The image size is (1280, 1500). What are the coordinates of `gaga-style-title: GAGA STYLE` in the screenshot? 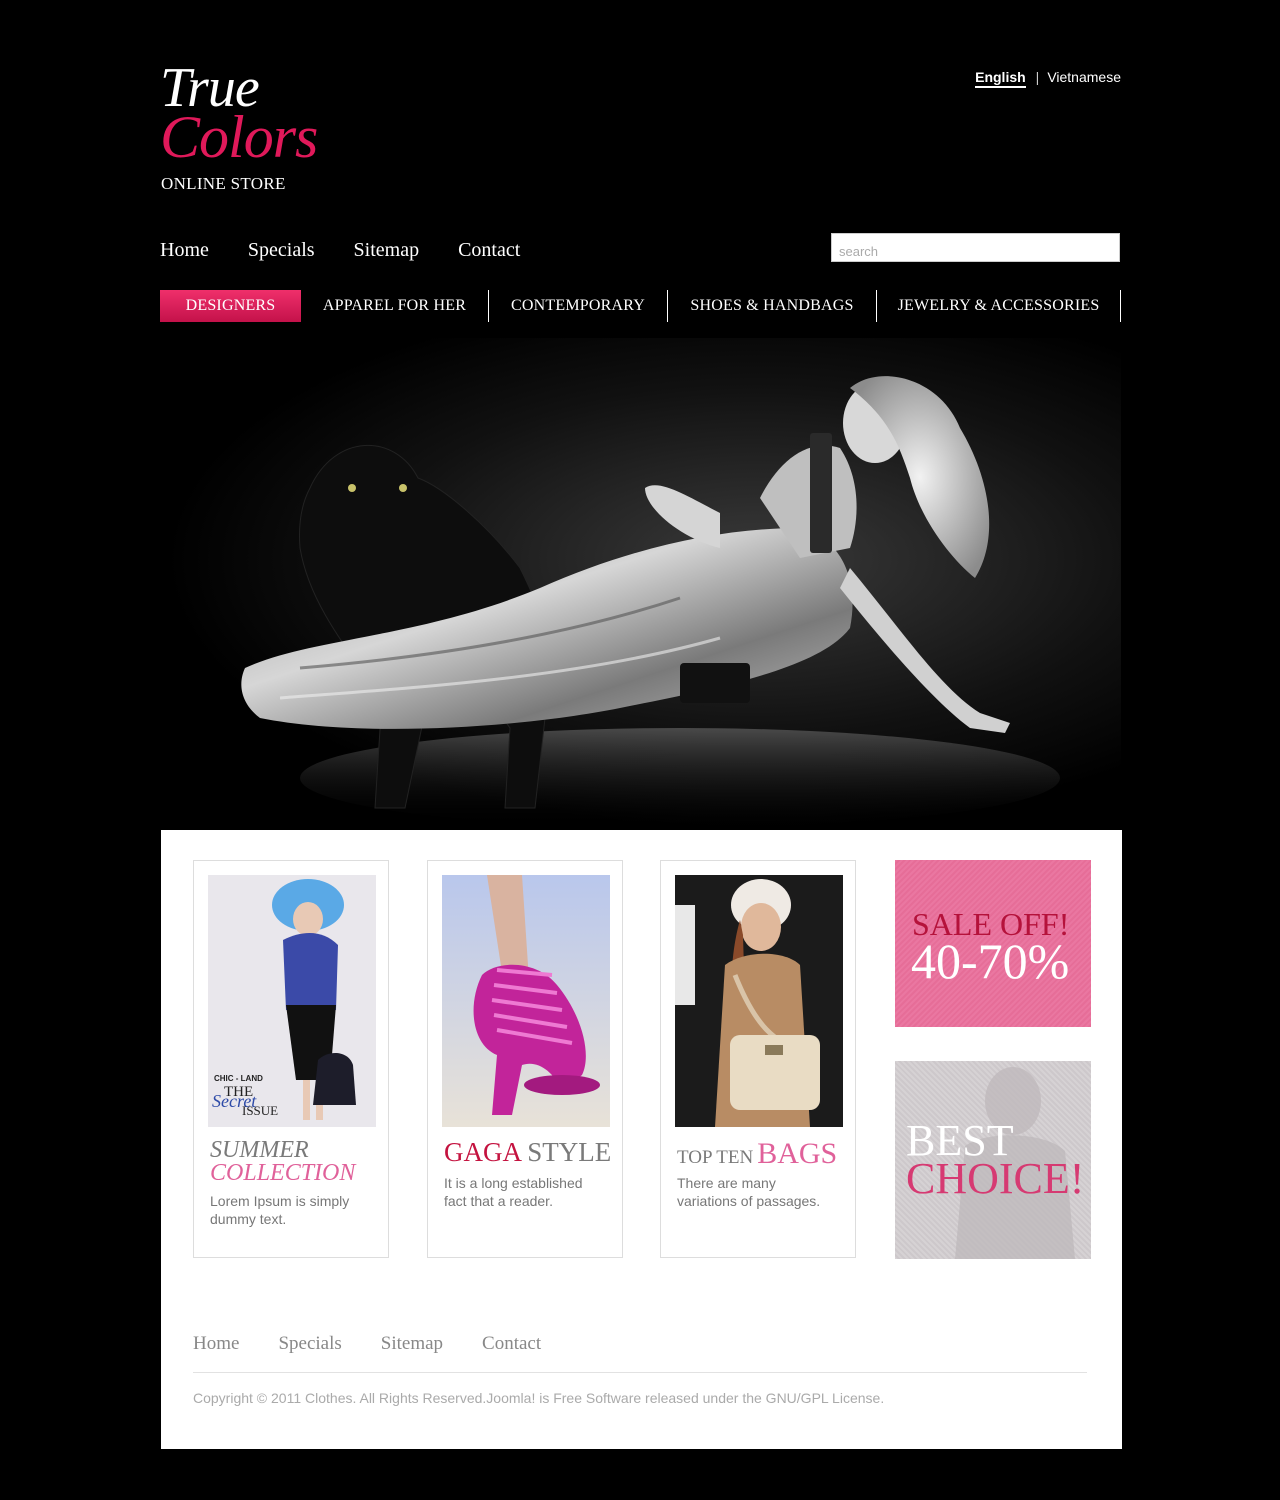 It's located at (529, 1152).